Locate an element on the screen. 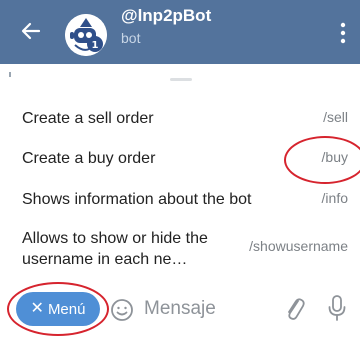 This screenshot has width=360, height=341. microphone-icon is located at coordinates (337, 308).